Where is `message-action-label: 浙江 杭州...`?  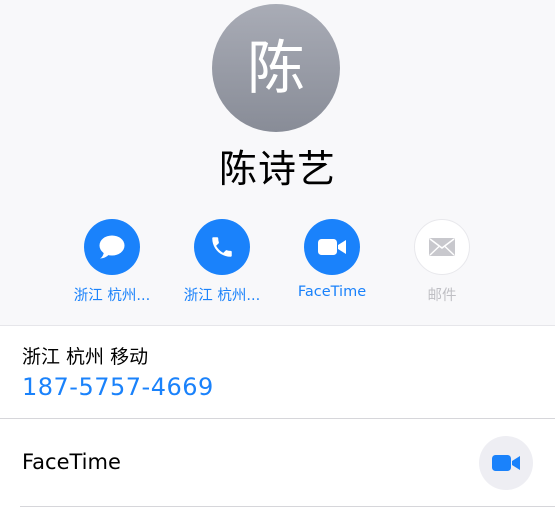
message-action-label: 浙江 杭州... is located at coordinates (112, 296).